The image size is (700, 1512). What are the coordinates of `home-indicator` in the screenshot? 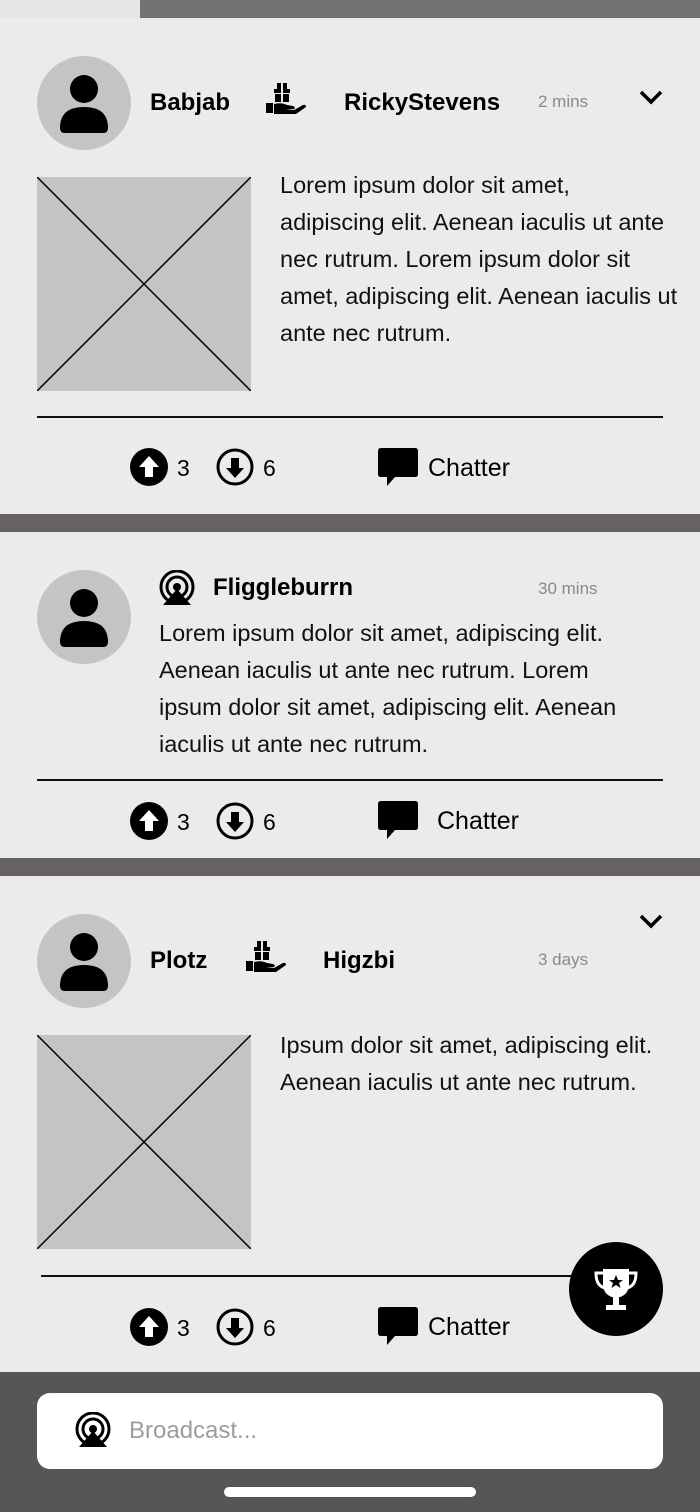 It's located at (350, 1492).